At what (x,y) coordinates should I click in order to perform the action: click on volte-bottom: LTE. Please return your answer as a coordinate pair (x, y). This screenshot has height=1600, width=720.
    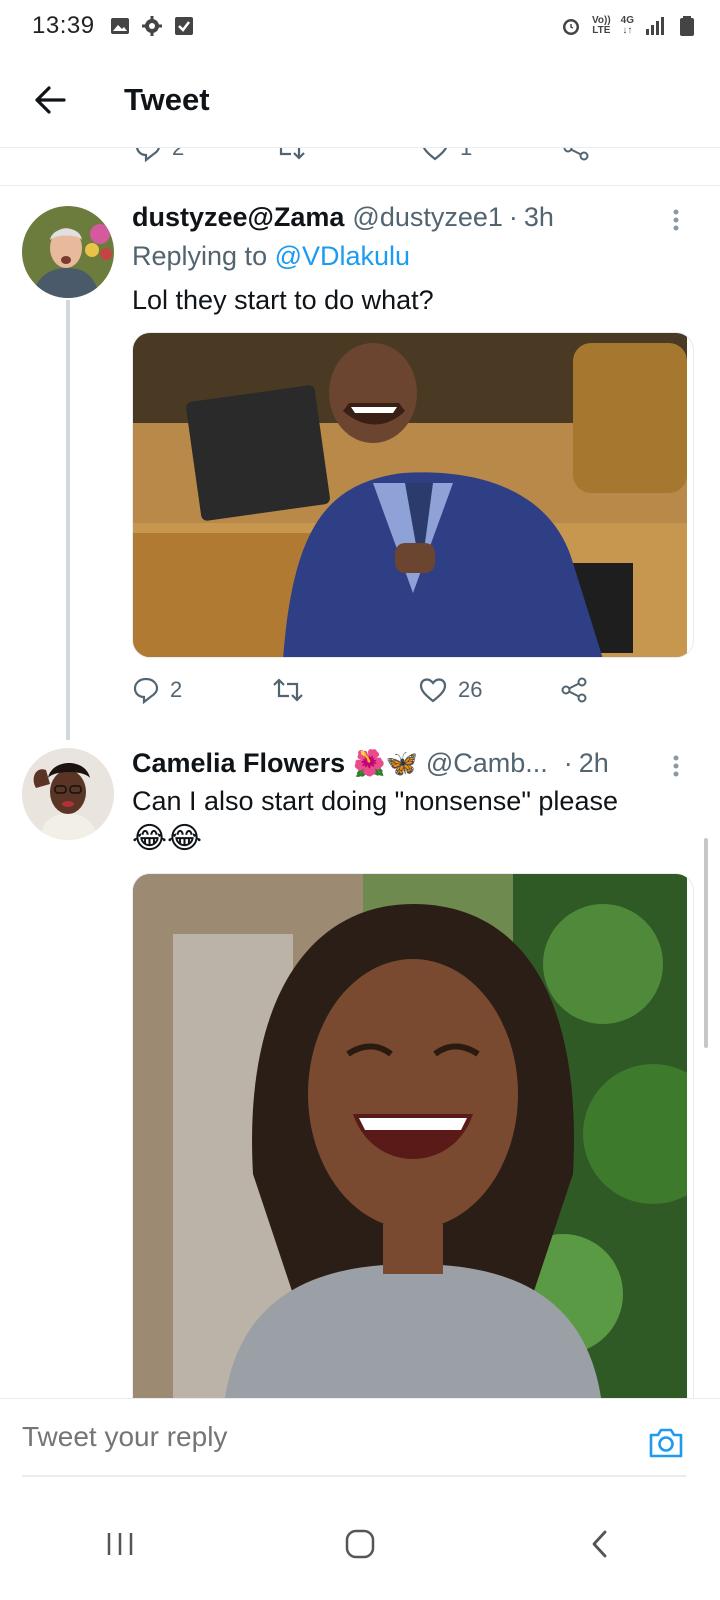
    Looking at the image, I should click on (601, 30).